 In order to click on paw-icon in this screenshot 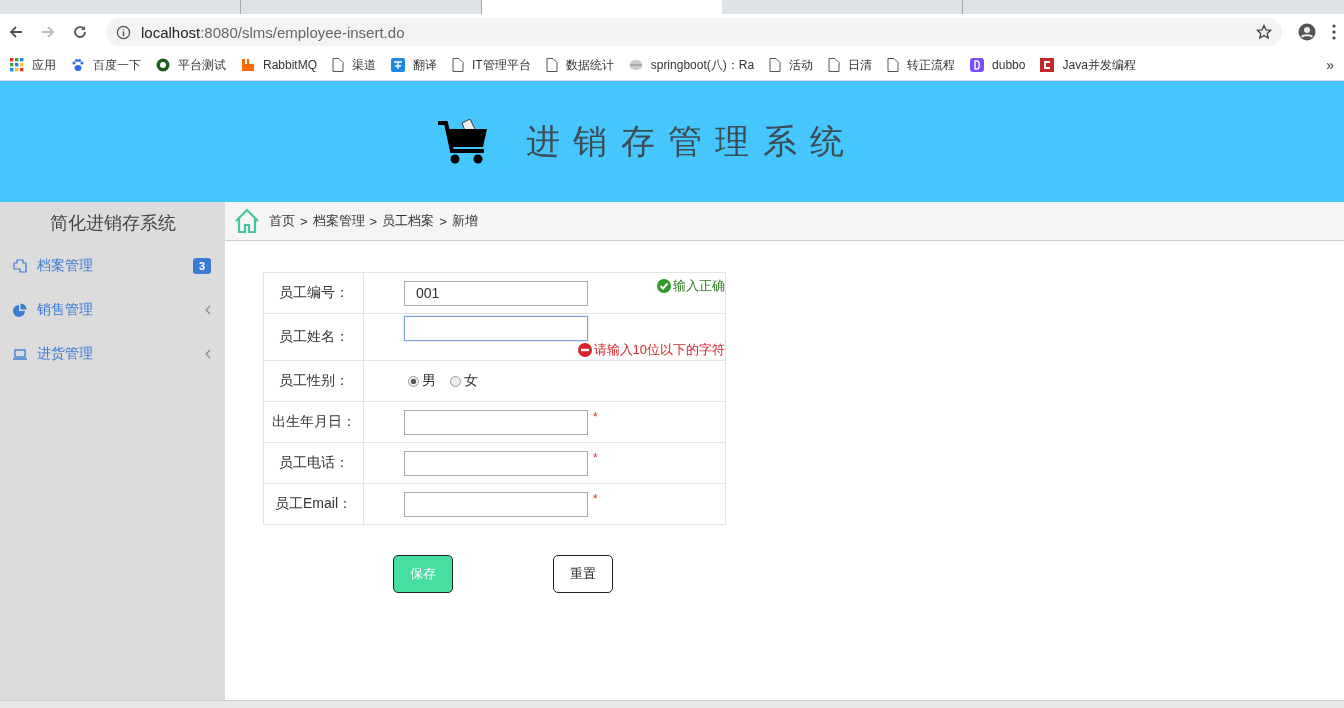, I will do `click(78, 65)`.